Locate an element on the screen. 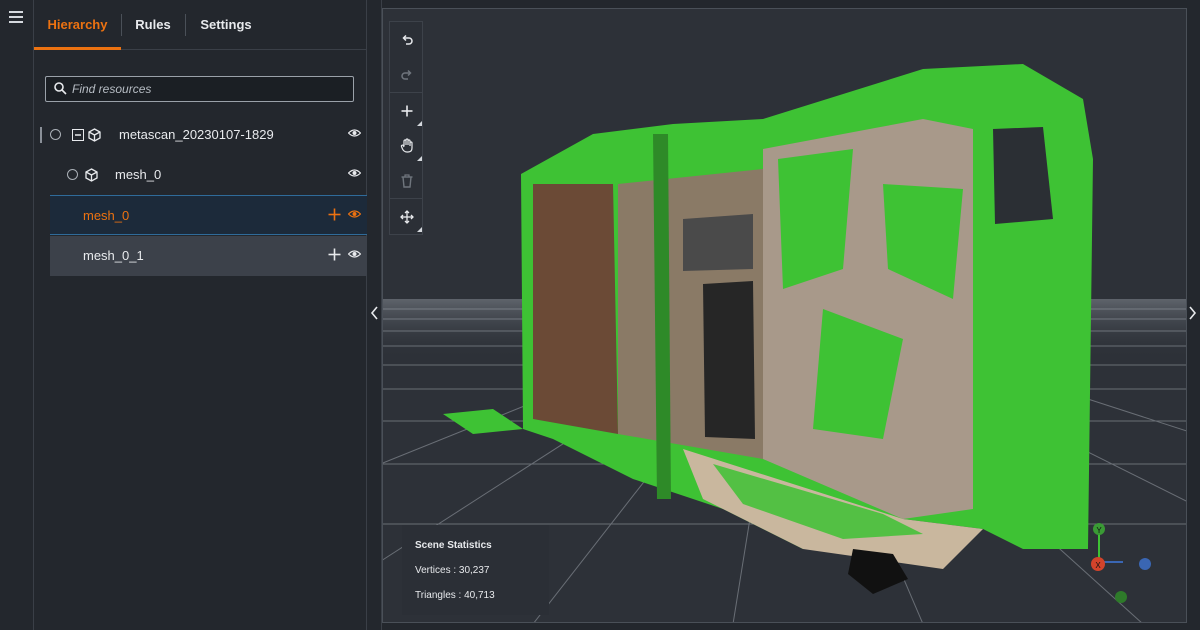 Image resolution: width=1200 pixels, height=630 pixels. tree-label: metascan_20230107-1829 is located at coordinates (196, 134).